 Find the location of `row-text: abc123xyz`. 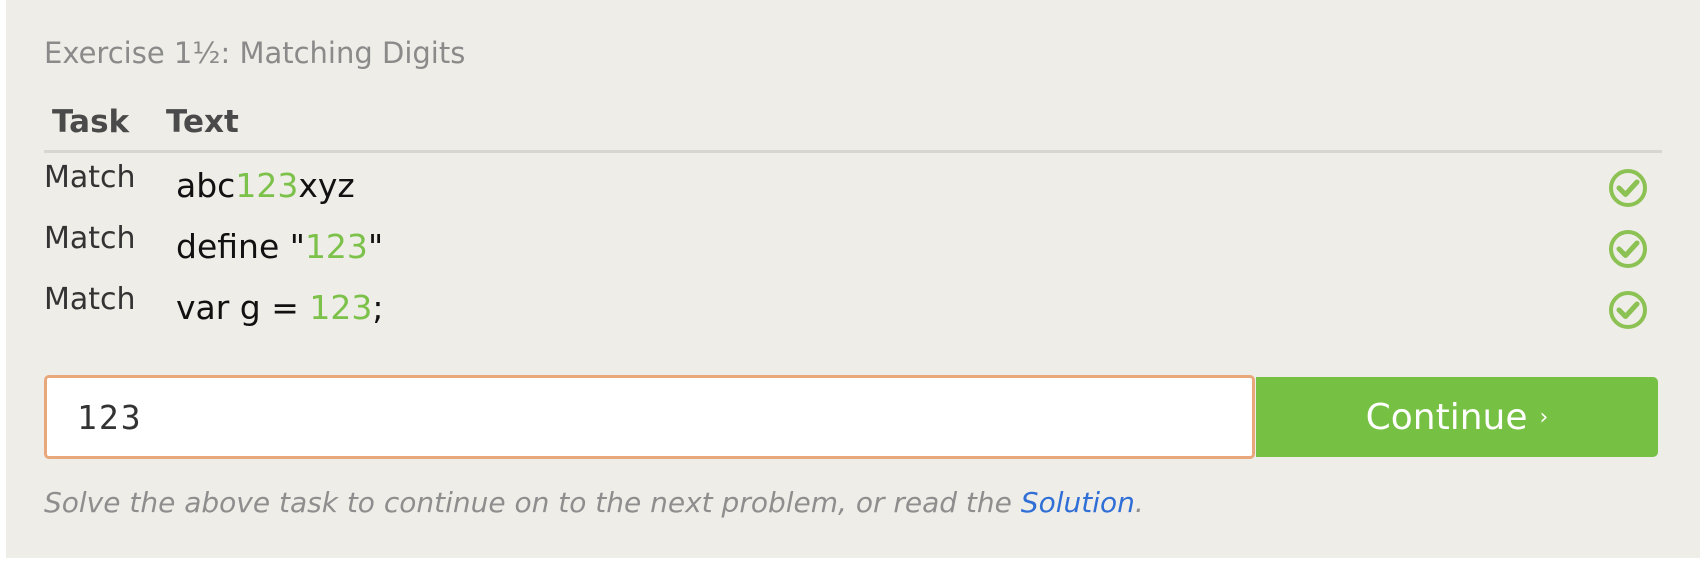

row-text: abc123xyz is located at coordinates (265, 185).